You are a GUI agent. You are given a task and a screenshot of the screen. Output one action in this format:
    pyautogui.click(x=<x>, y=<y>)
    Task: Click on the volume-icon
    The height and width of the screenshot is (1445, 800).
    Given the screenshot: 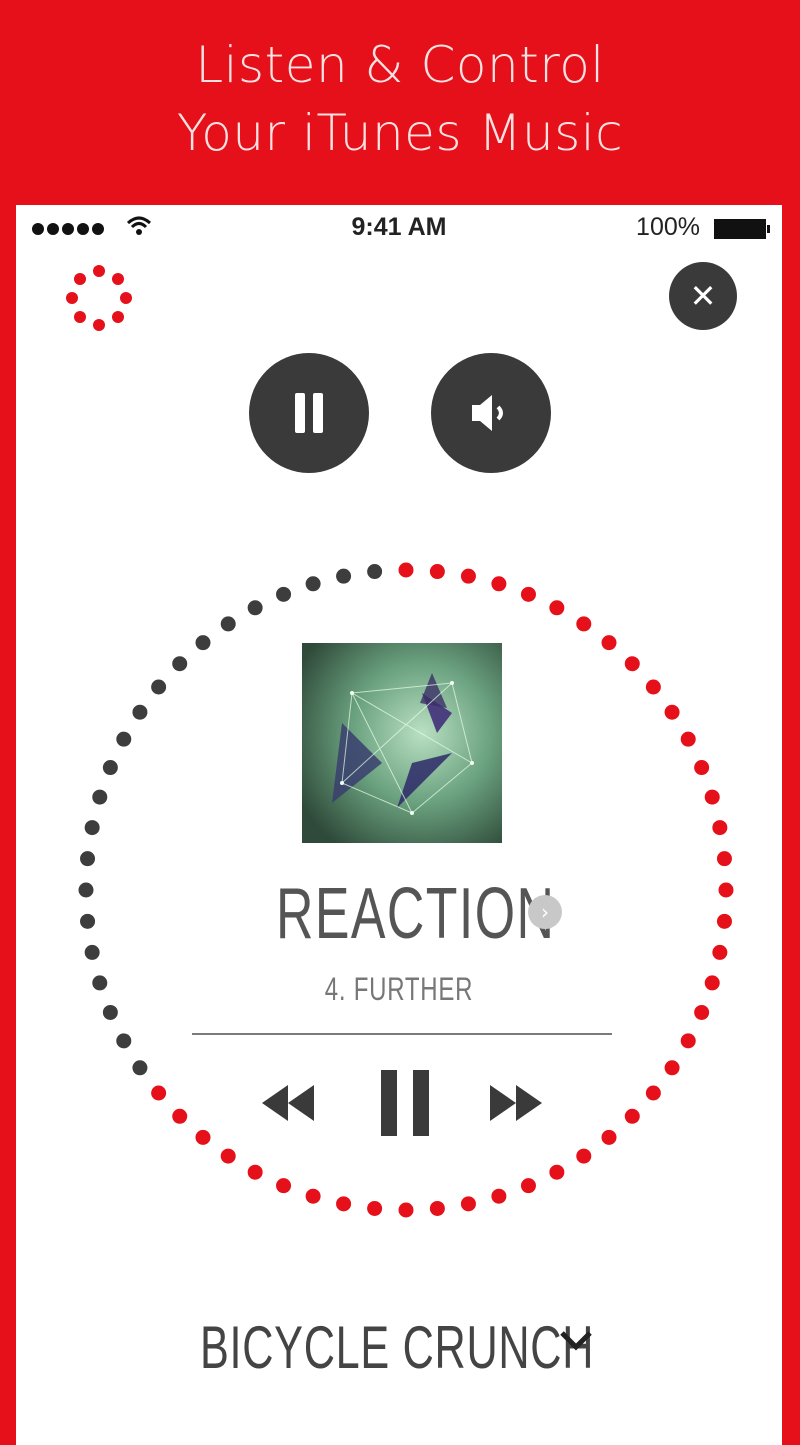 What is the action you would take?
    pyautogui.click(x=487, y=413)
    